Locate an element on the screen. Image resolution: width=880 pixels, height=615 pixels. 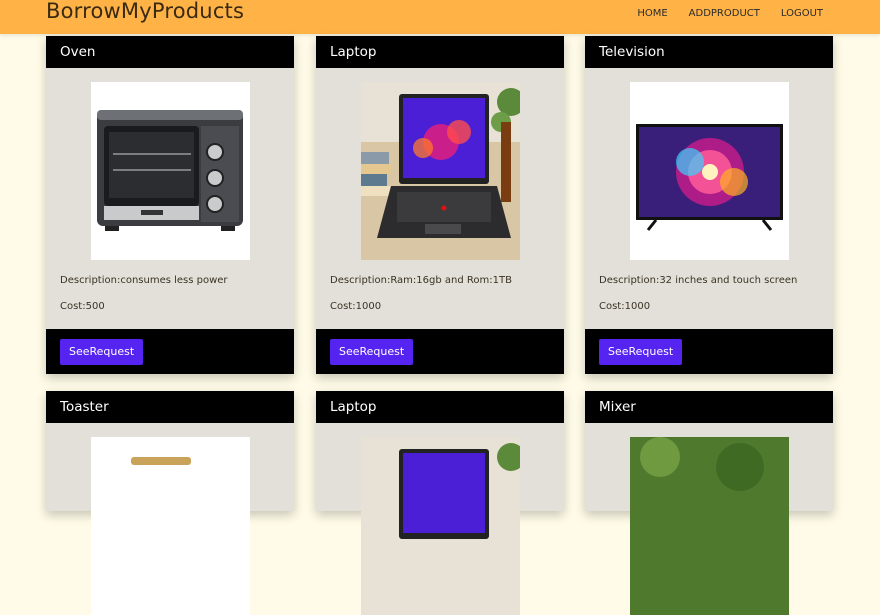
product-description: Description:Ram:16gb and Rom:1TB is located at coordinates (421, 280).